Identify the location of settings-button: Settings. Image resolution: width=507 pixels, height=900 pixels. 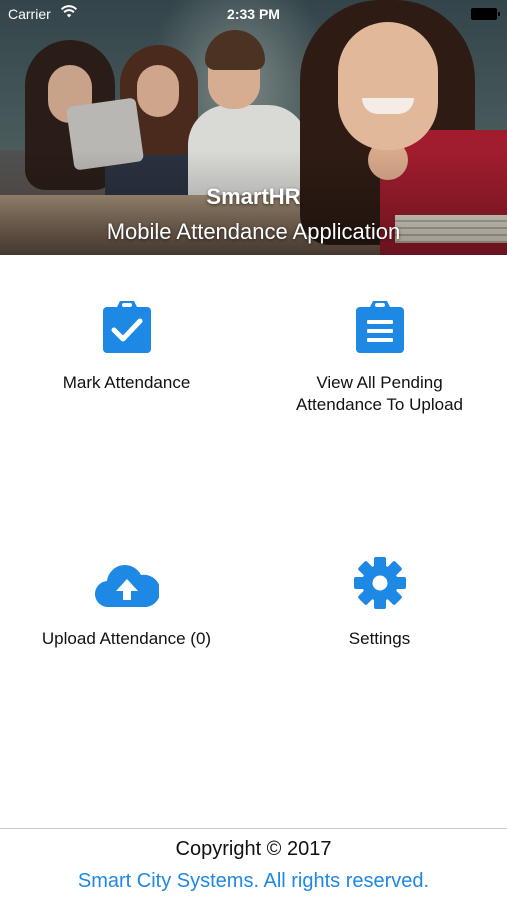
(379, 603).